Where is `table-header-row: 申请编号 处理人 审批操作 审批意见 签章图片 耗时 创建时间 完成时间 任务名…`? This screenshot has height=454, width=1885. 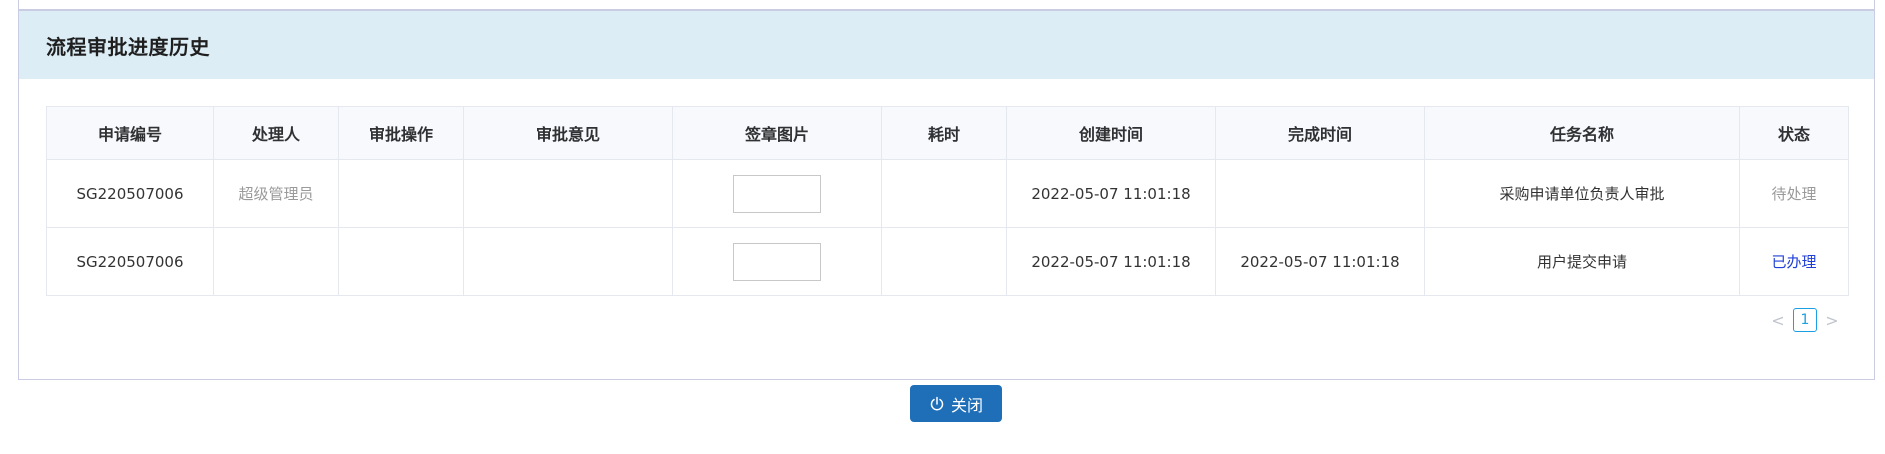 table-header-row: 申请编号 处理人 审批操作 审批意见 签章图片 耗时 创建时间 完成时间 任务名… is located at coordinates (947, 133).